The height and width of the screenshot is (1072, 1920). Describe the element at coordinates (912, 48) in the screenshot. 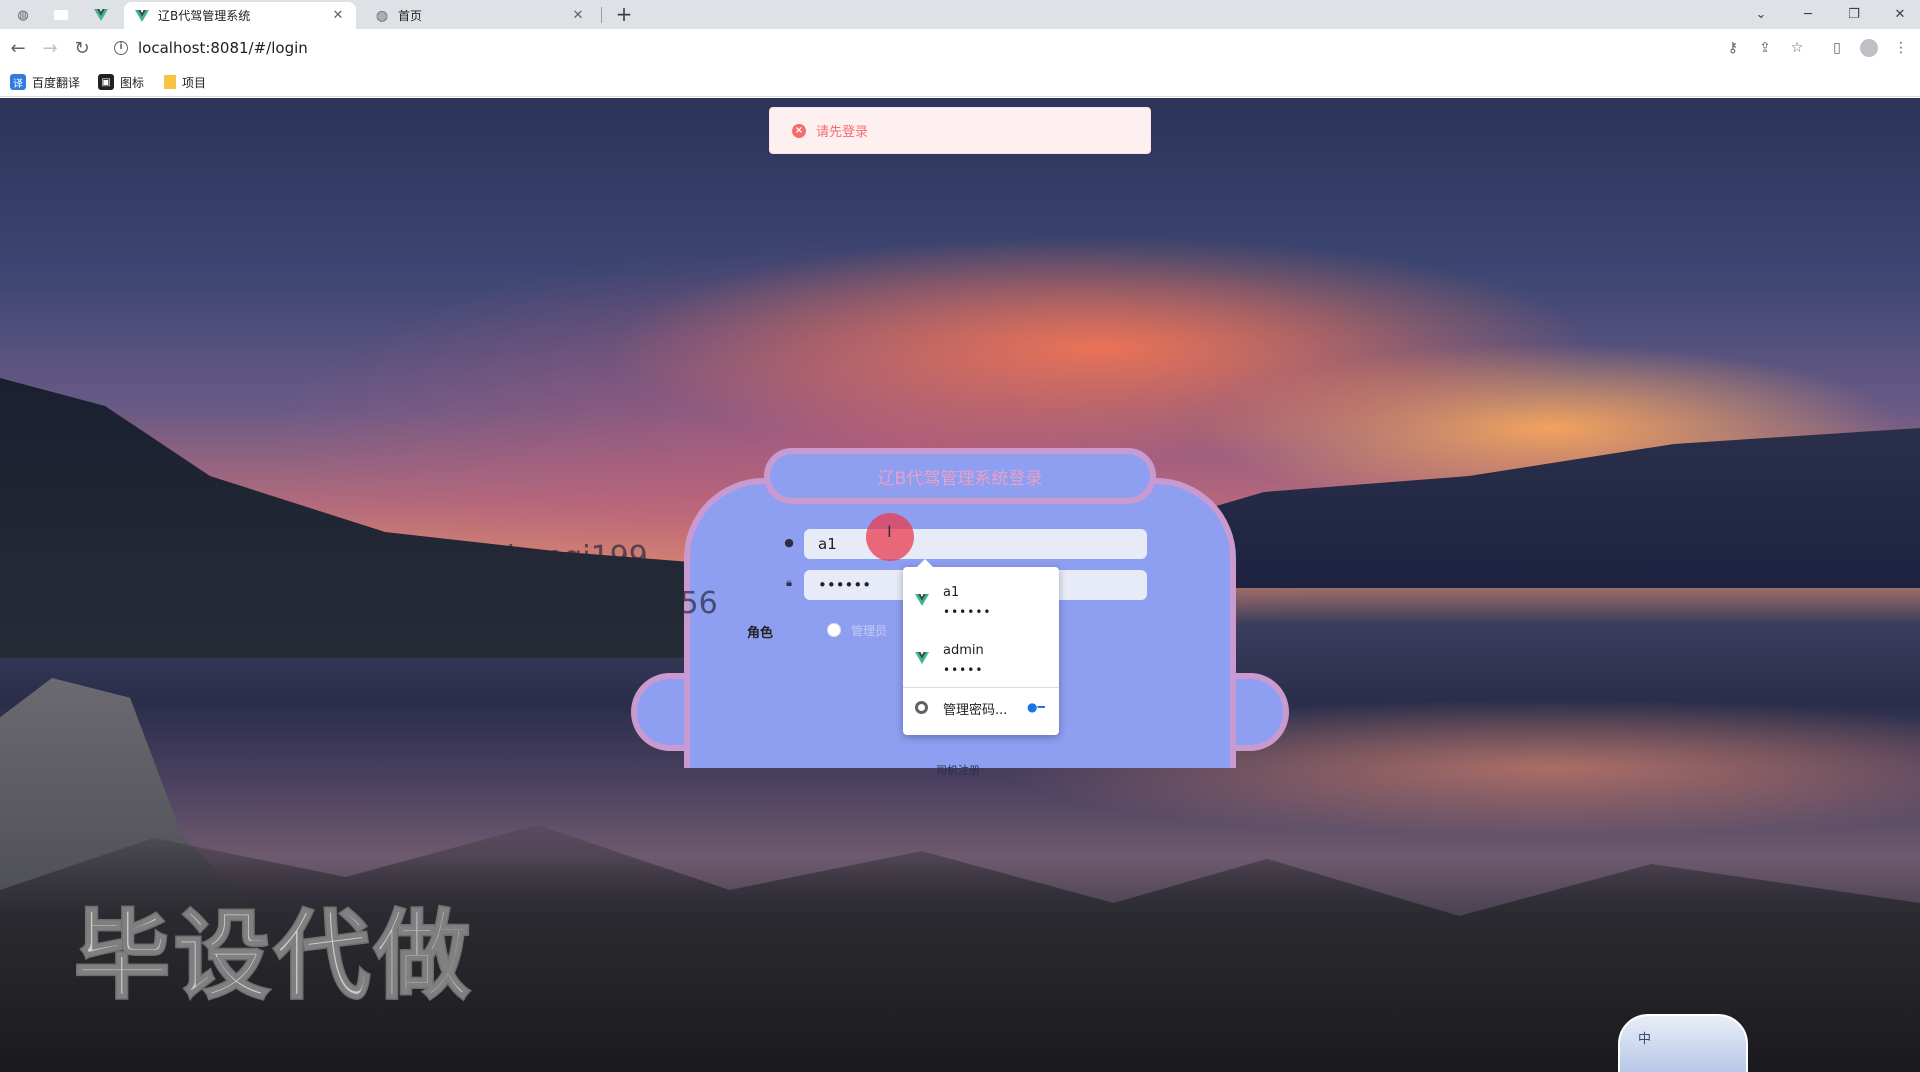

I see `address-bar: i localhost:8081/#/login` at that location.